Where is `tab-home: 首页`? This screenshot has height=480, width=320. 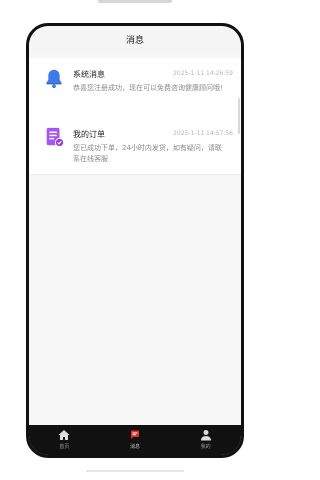 tab-home: 首页 is located at coordinates (64, 440).